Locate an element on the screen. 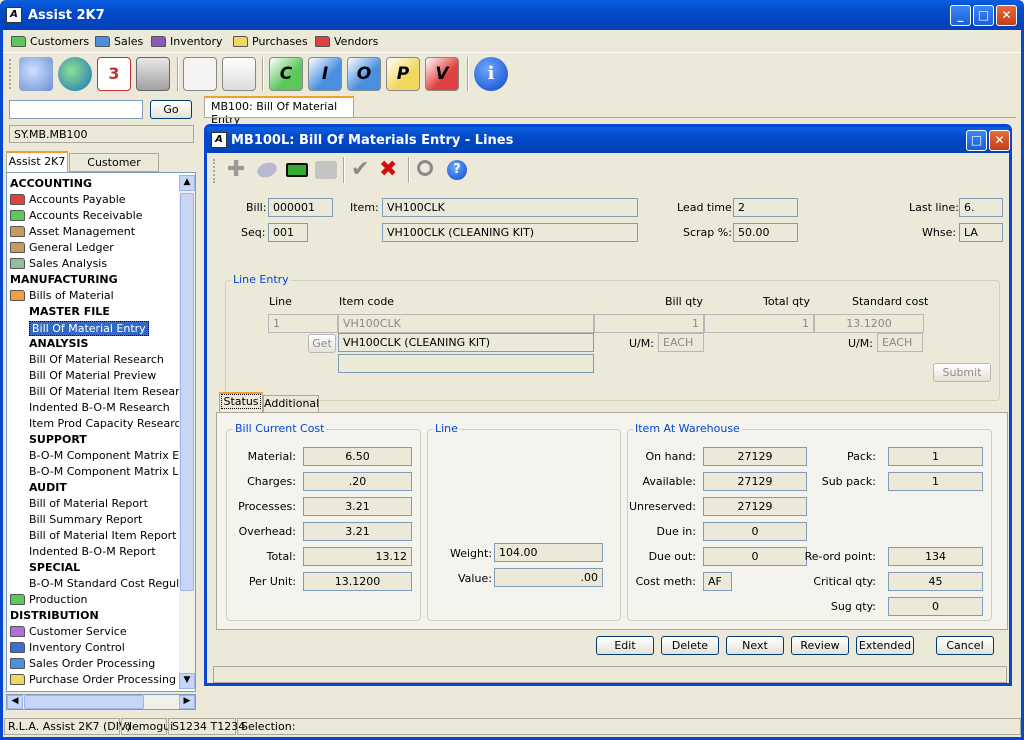 The height and width of the screenshot is (740, 1024). maximize-icon: □ is located at coordinates (983, 15).